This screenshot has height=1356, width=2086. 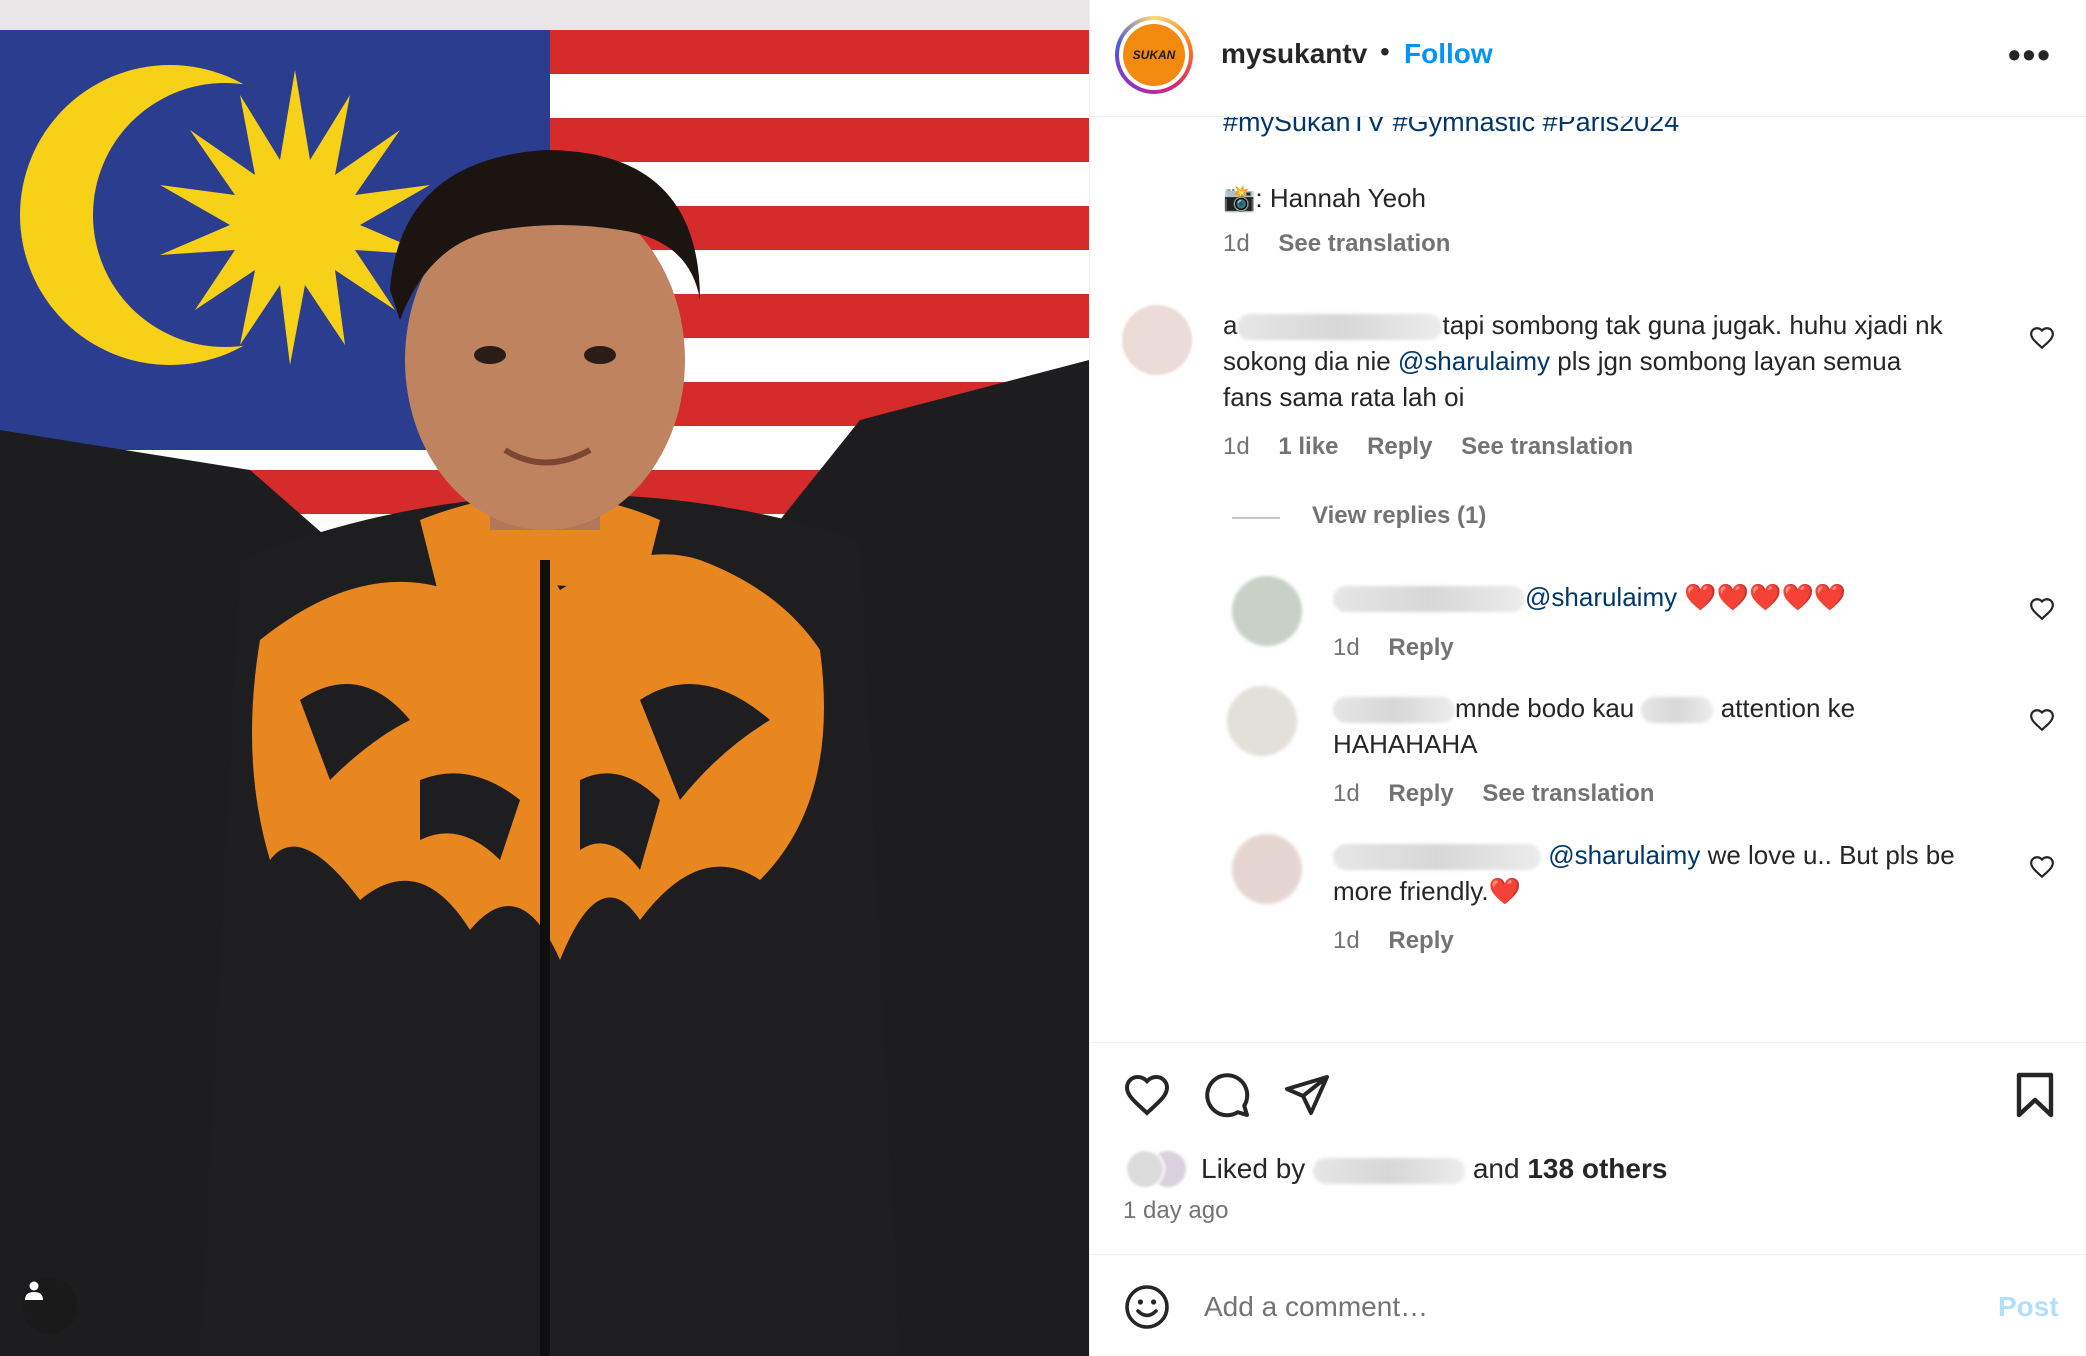 What do you see at coordinates (1420, 647) in the screenshot?
I see `reply-1-reply-button: Reply` at bounding box center [1420, 647].